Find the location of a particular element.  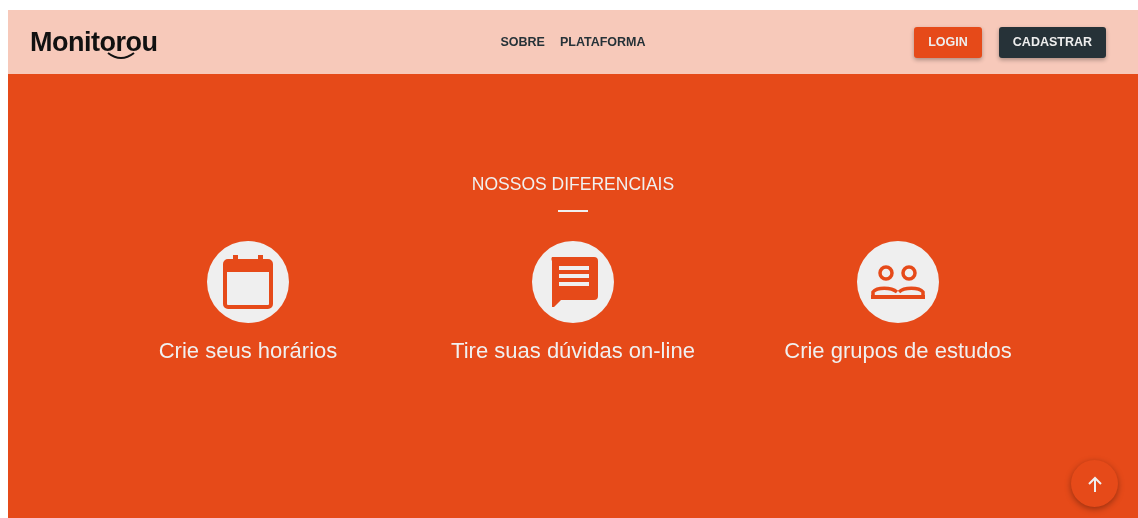

group-icon is located at coordinates (898, 282).